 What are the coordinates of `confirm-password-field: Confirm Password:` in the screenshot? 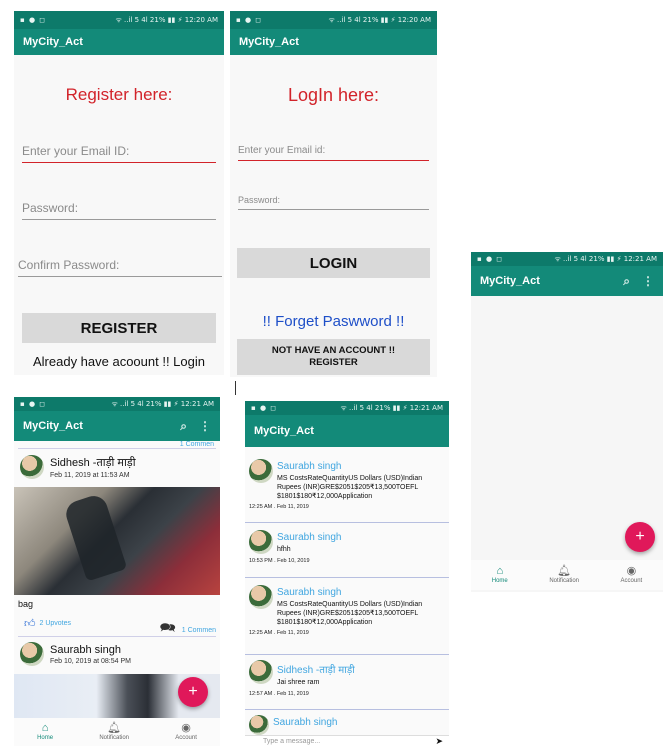 It's located at (120, 266).